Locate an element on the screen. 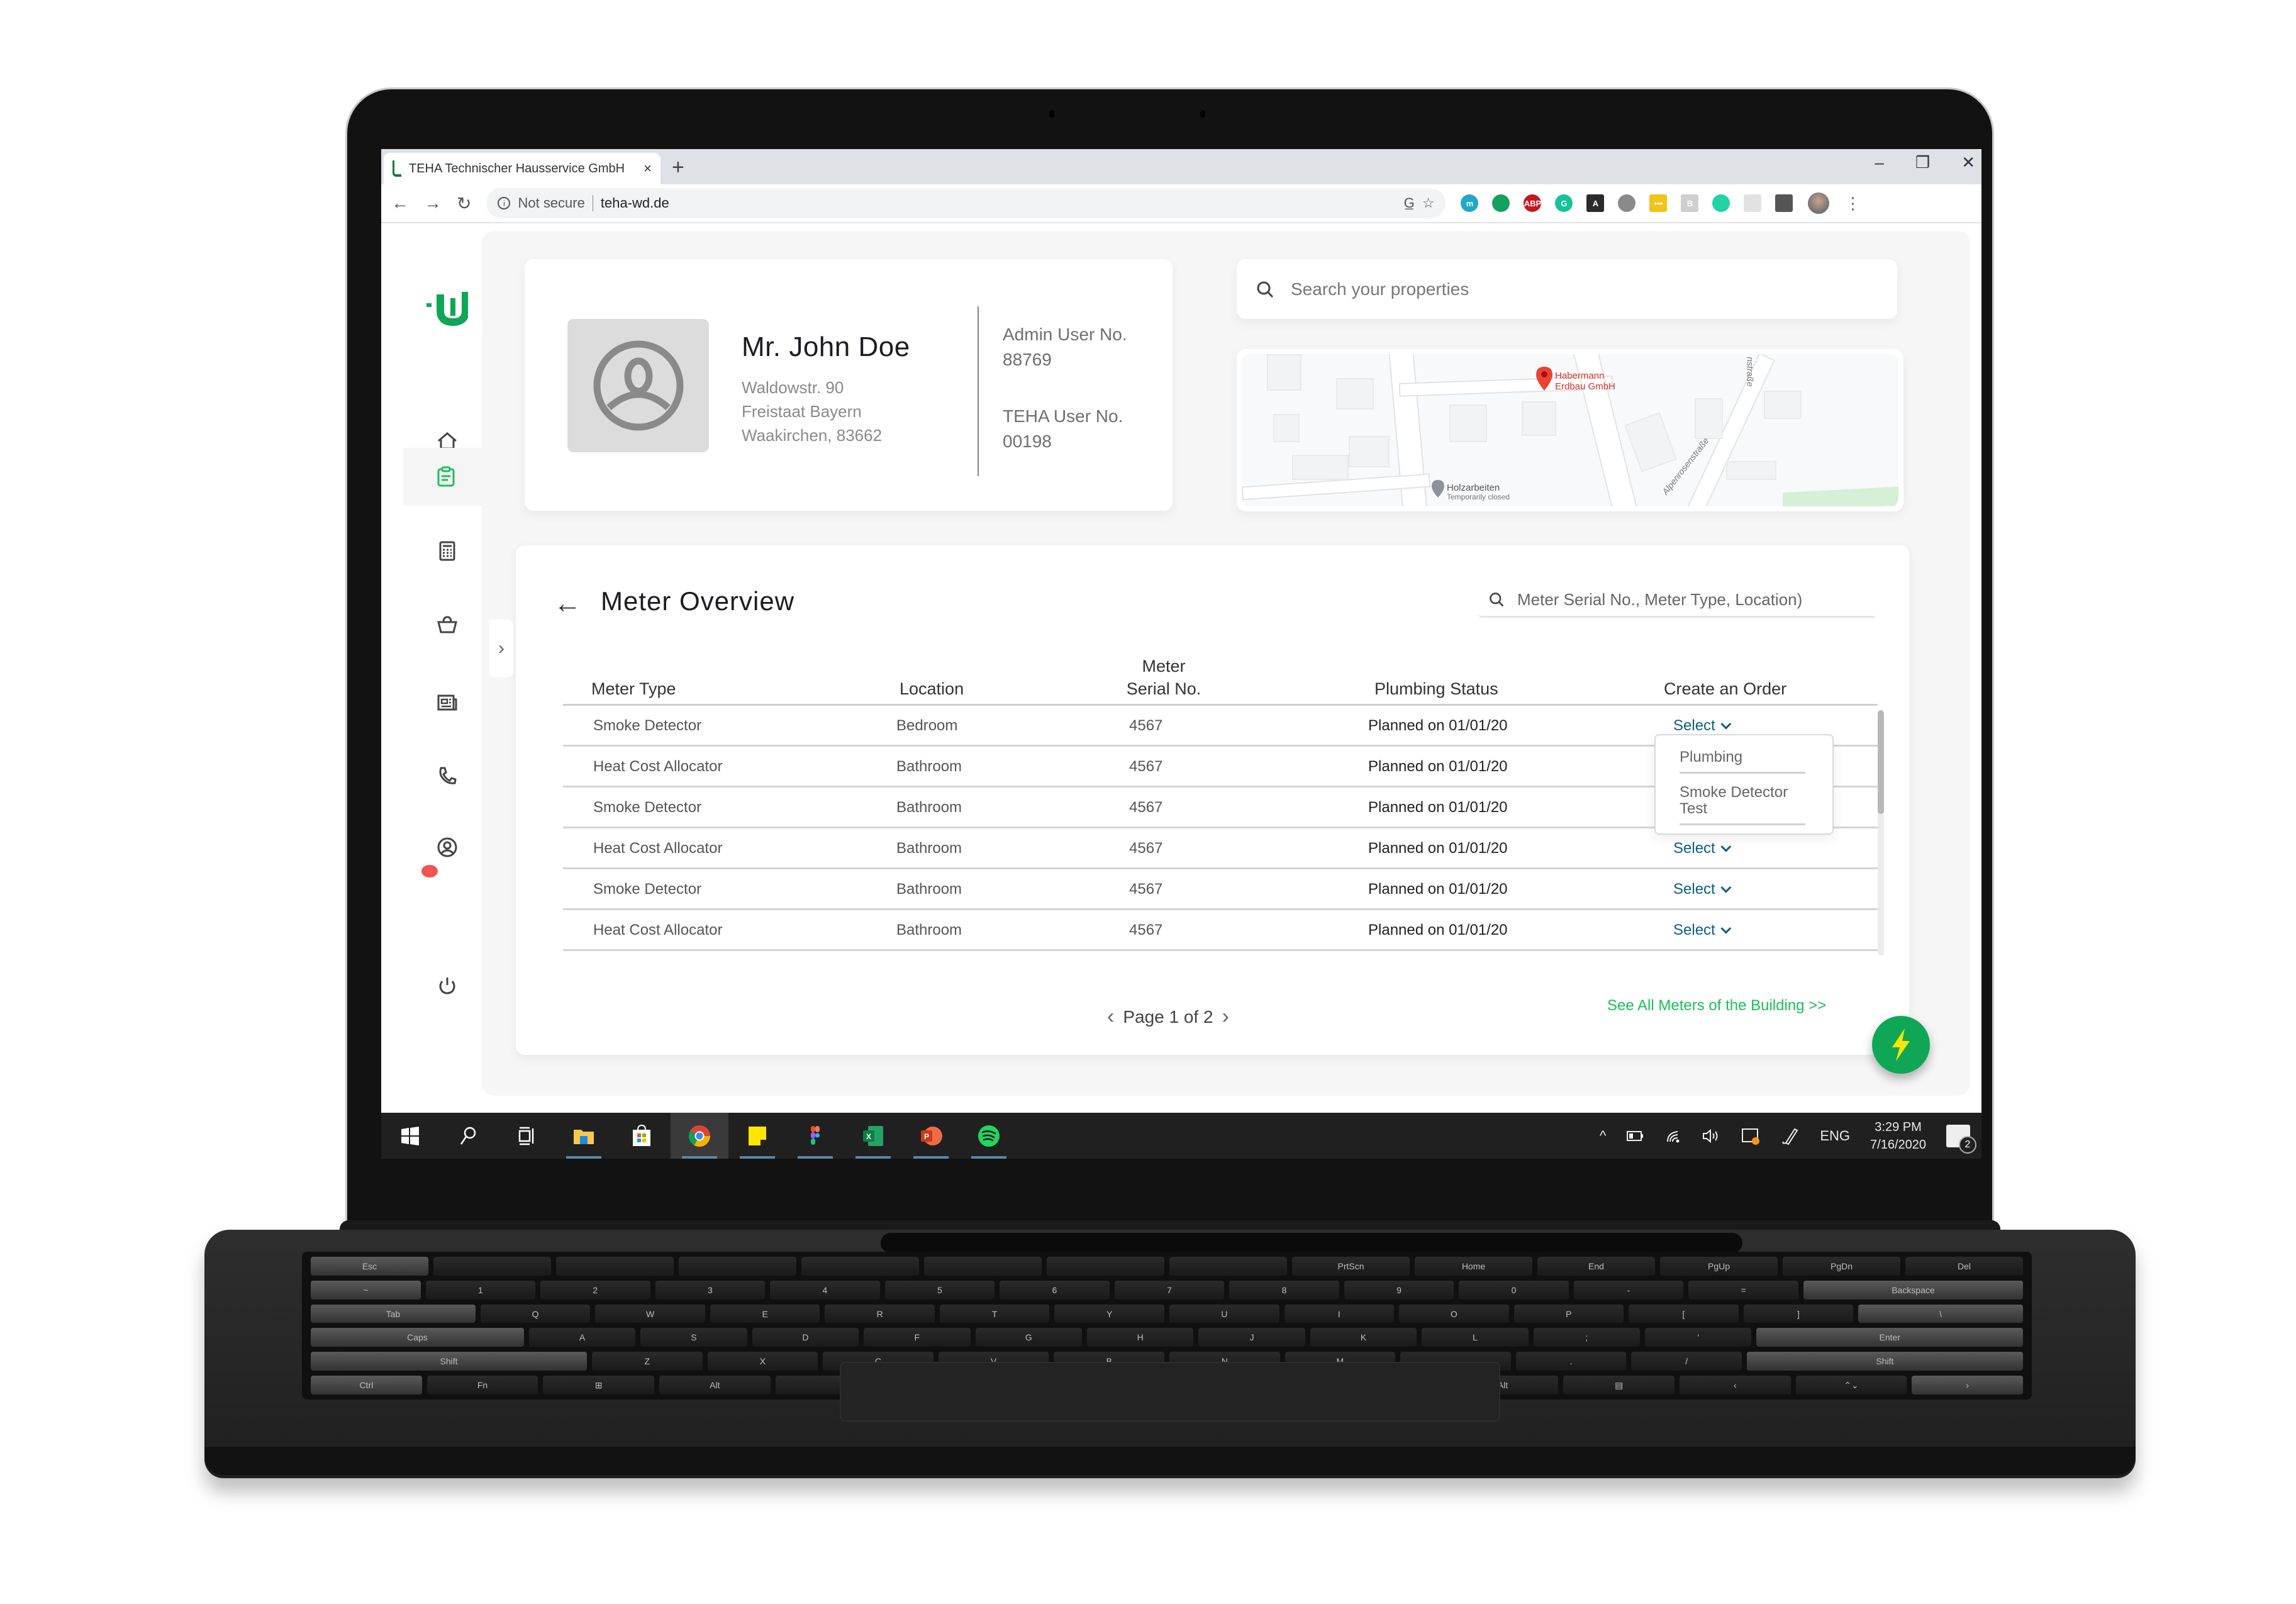  volume-icon is located at coordinates (1711, 1136).